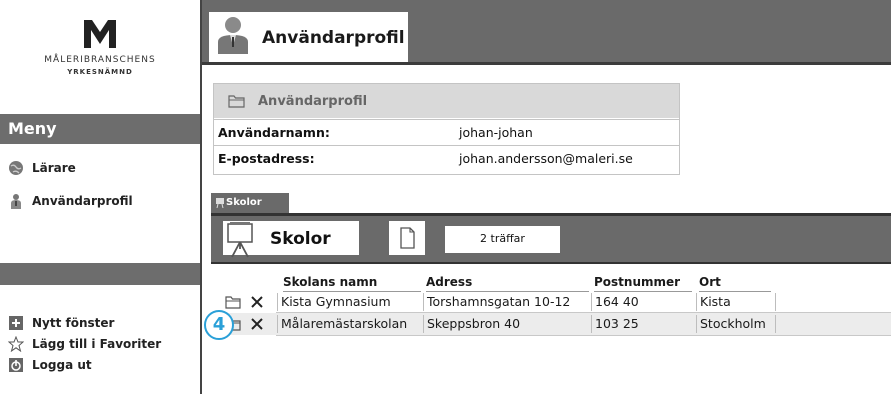 This screenshot has width=891, height=394. Describe the element at coordinates (735, 283) in the screenshot. I see `column-header-city: Ort` at that location.